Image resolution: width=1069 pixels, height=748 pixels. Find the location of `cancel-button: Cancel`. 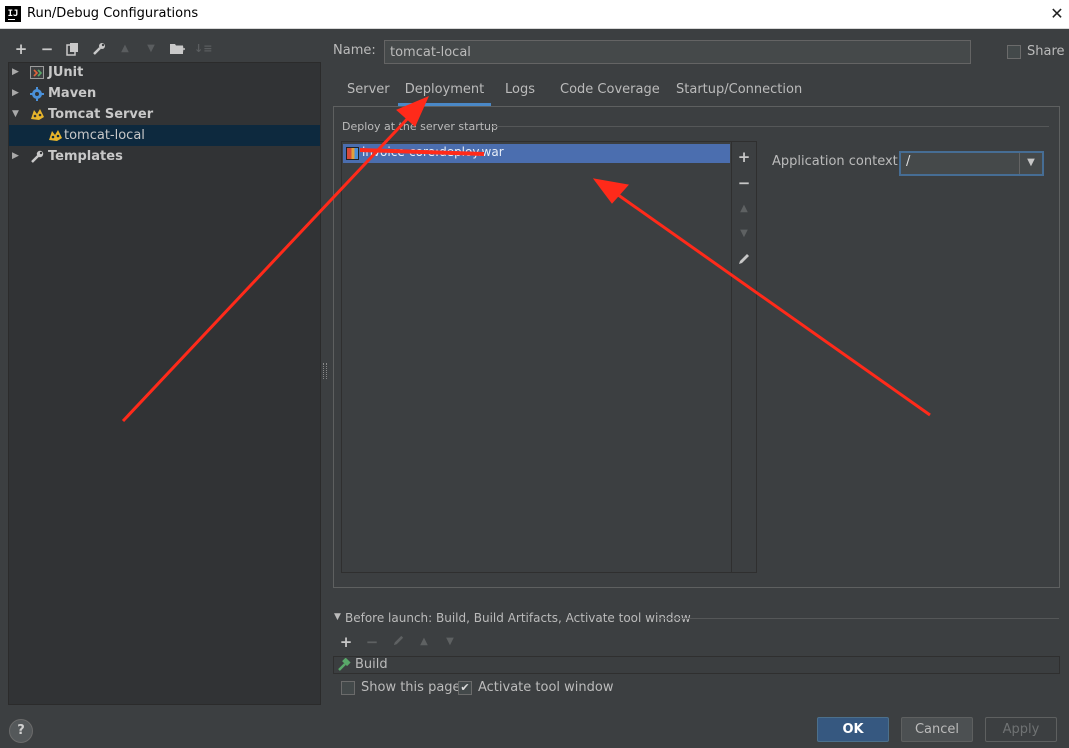

cancel-button: Cancel is located at coordinates (937, 729).